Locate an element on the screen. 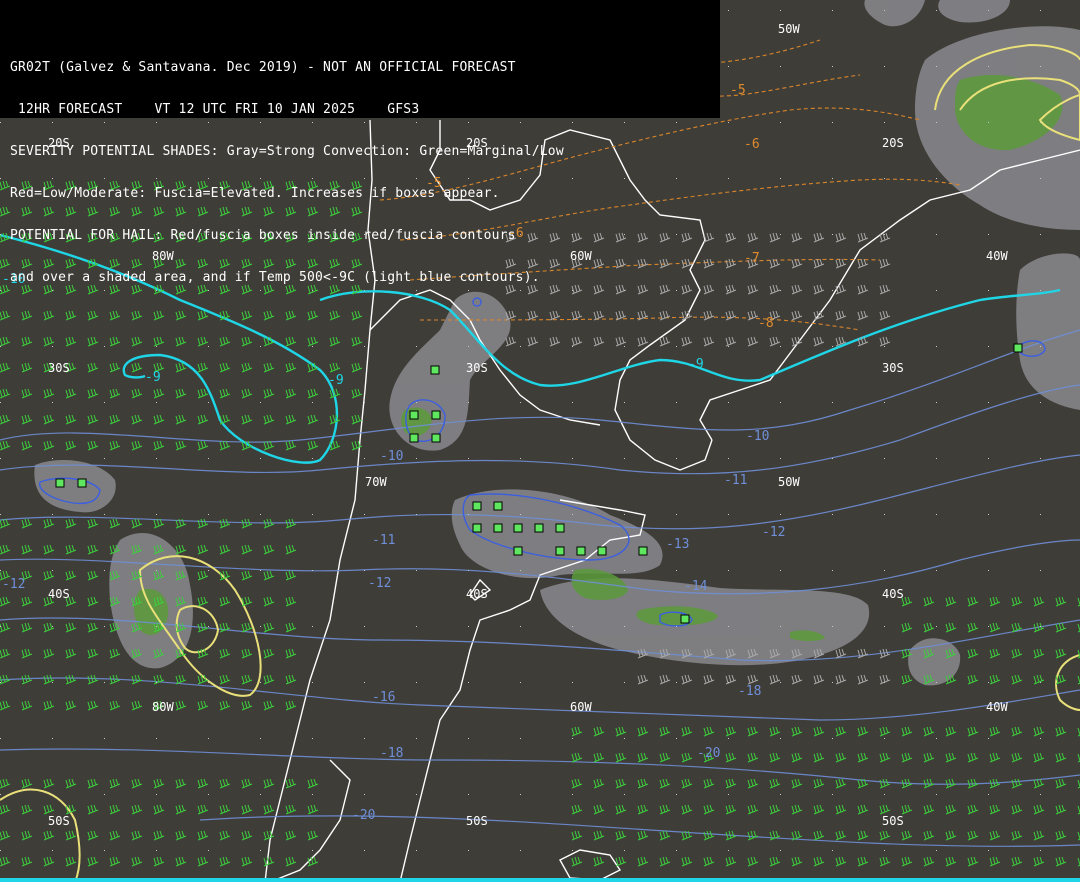  temp-label: -20 is located at coordinates (708, 753).